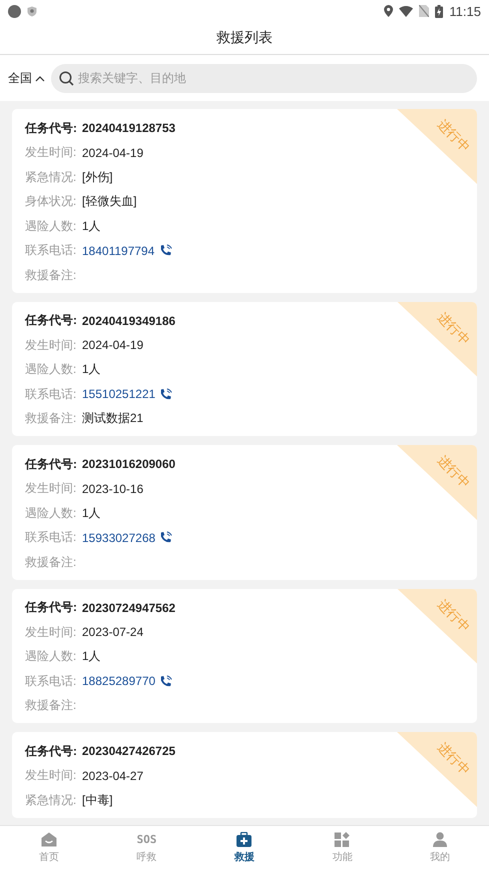 The height and width of the screenshot is (869, 489). What do you see at coordinates (109, 201) in the screenshot?
I see `field-value: [轻微失血]` at bounding box center [109, 201].